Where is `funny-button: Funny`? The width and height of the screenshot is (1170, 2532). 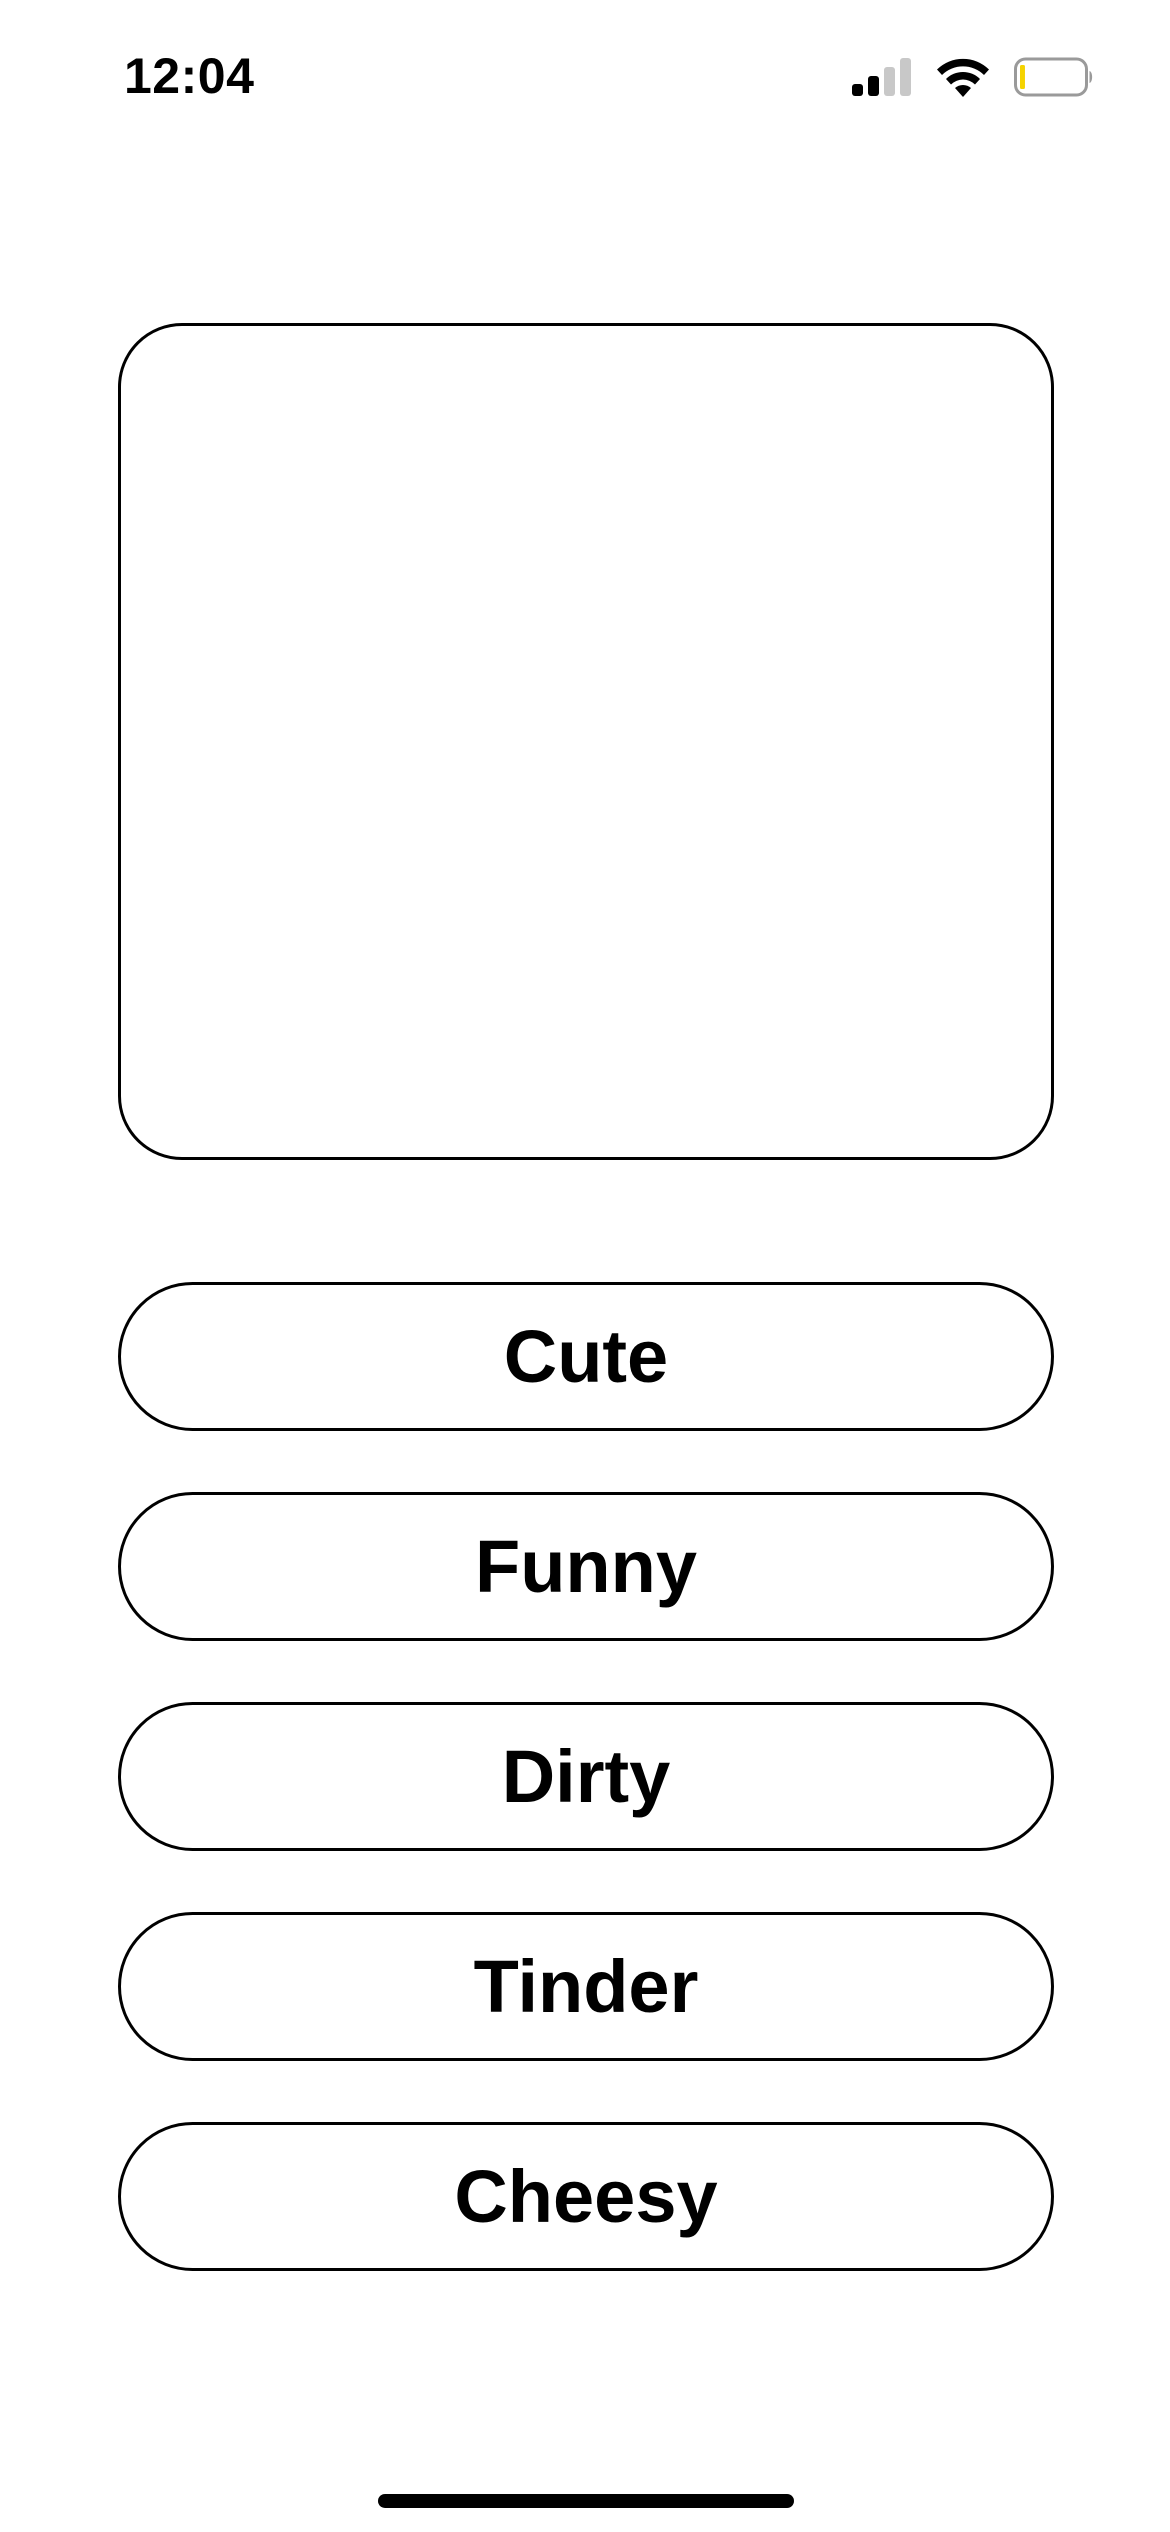
funny-button: Funny is located at coordinates (586, 1566).